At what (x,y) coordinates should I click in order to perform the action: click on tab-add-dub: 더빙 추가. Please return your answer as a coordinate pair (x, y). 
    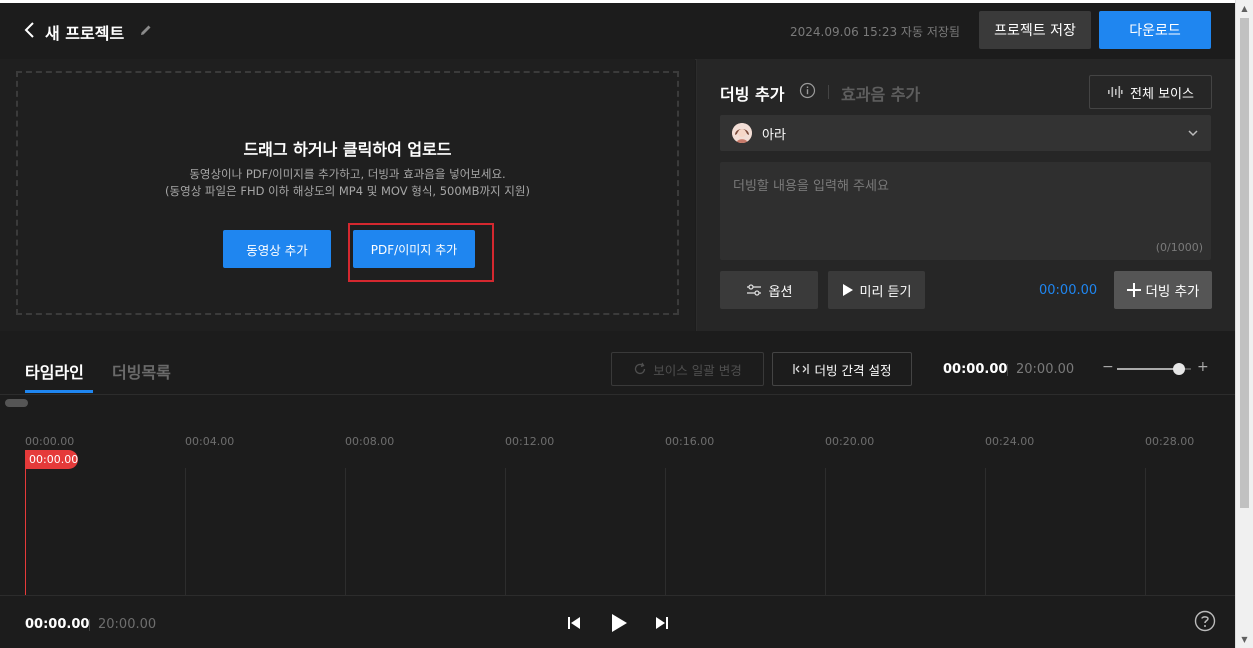
    Looking at the image, I should click on (752, 93).